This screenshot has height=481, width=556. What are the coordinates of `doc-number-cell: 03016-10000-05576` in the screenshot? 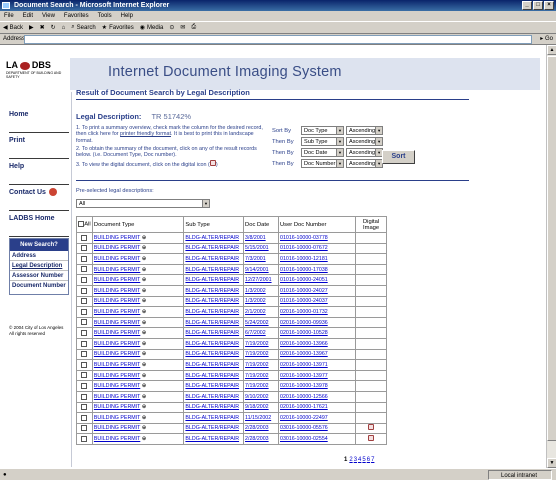 It's located at (317, 428).